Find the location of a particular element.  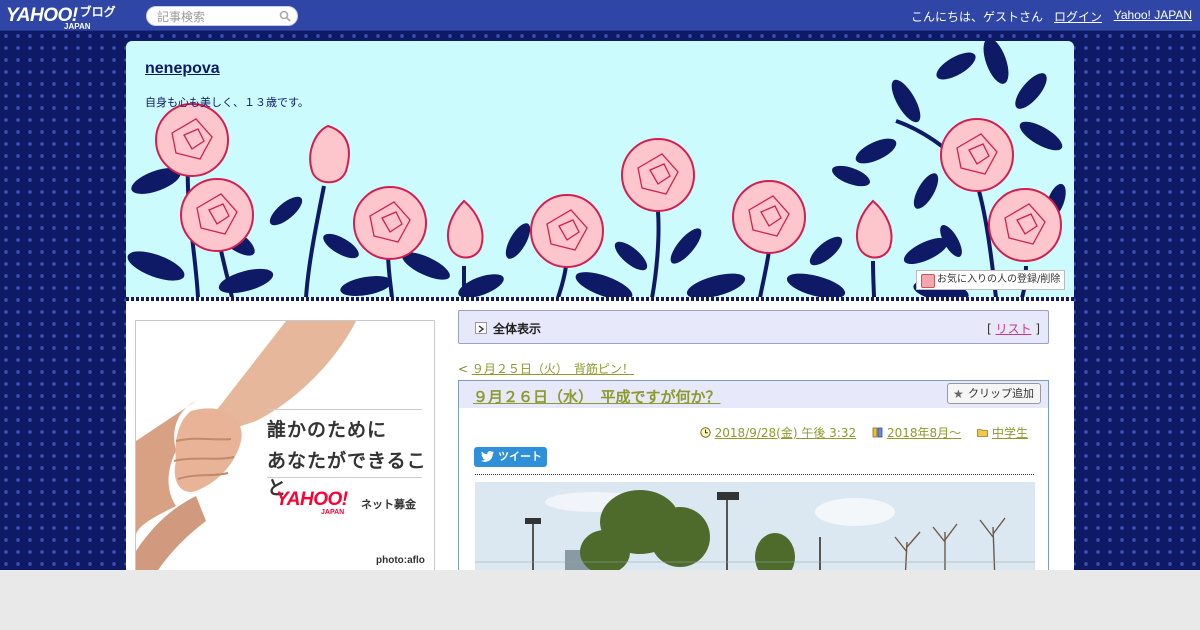

dotted-divider is located at coordinates (754, 474).